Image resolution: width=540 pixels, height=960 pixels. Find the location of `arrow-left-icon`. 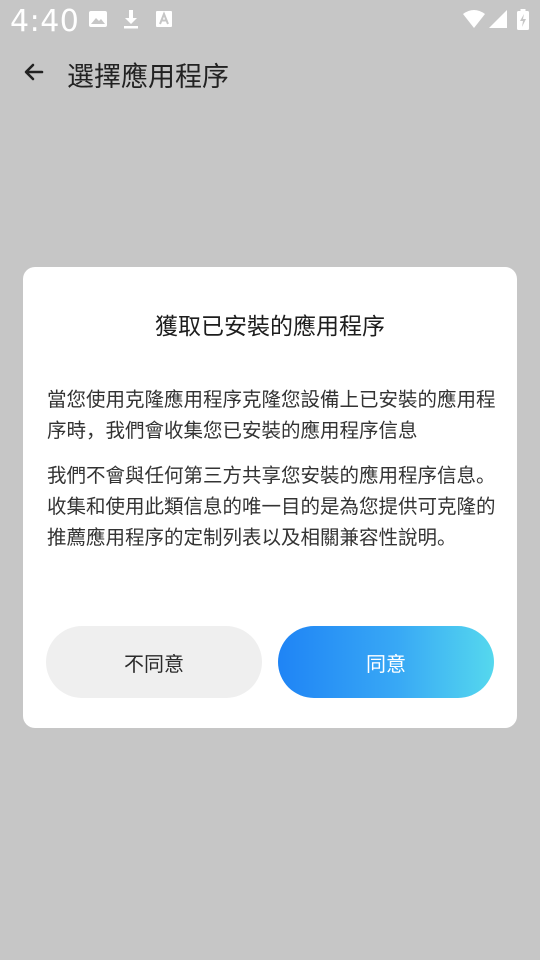

arrow-left-icon is located at coordinates (34, 74).